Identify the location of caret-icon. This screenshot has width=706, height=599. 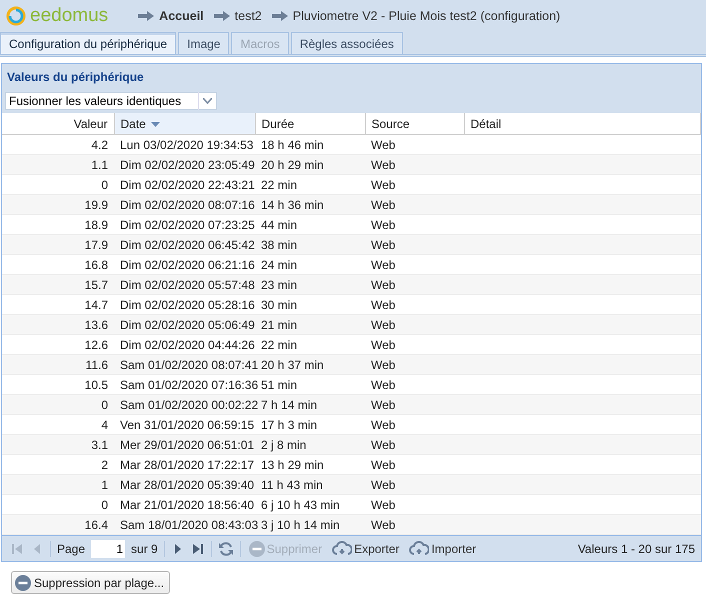
(207, 101).